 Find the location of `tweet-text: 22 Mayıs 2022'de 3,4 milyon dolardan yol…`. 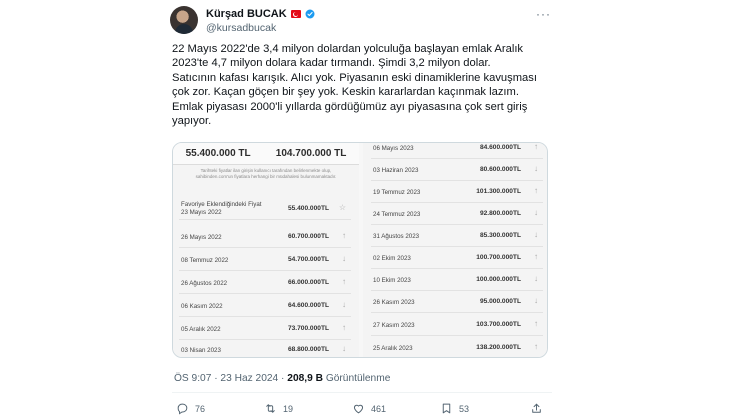

tweet-text: 22 Mayıs 2022'de 3,4 milyon dolardan yol… is located at coordinates (367, 85).